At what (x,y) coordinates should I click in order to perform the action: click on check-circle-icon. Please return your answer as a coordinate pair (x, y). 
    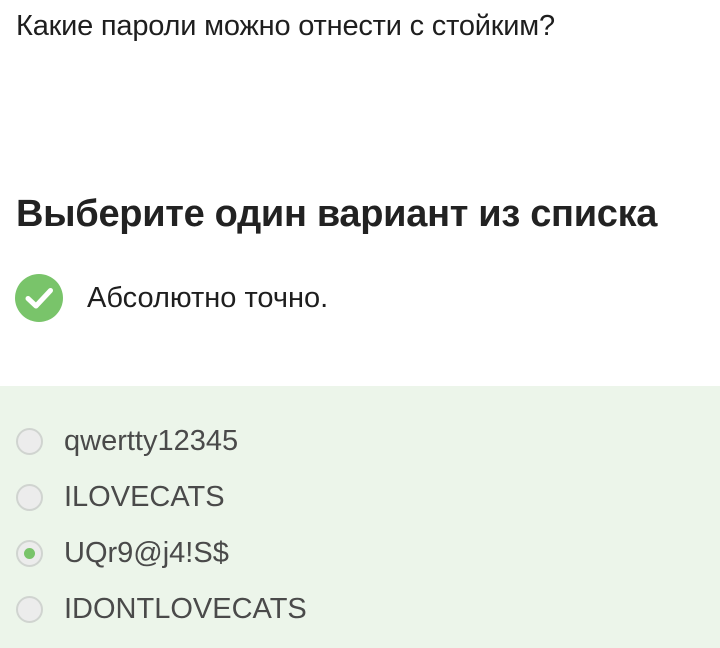
    Looking at the image, I should click on (39, 298).